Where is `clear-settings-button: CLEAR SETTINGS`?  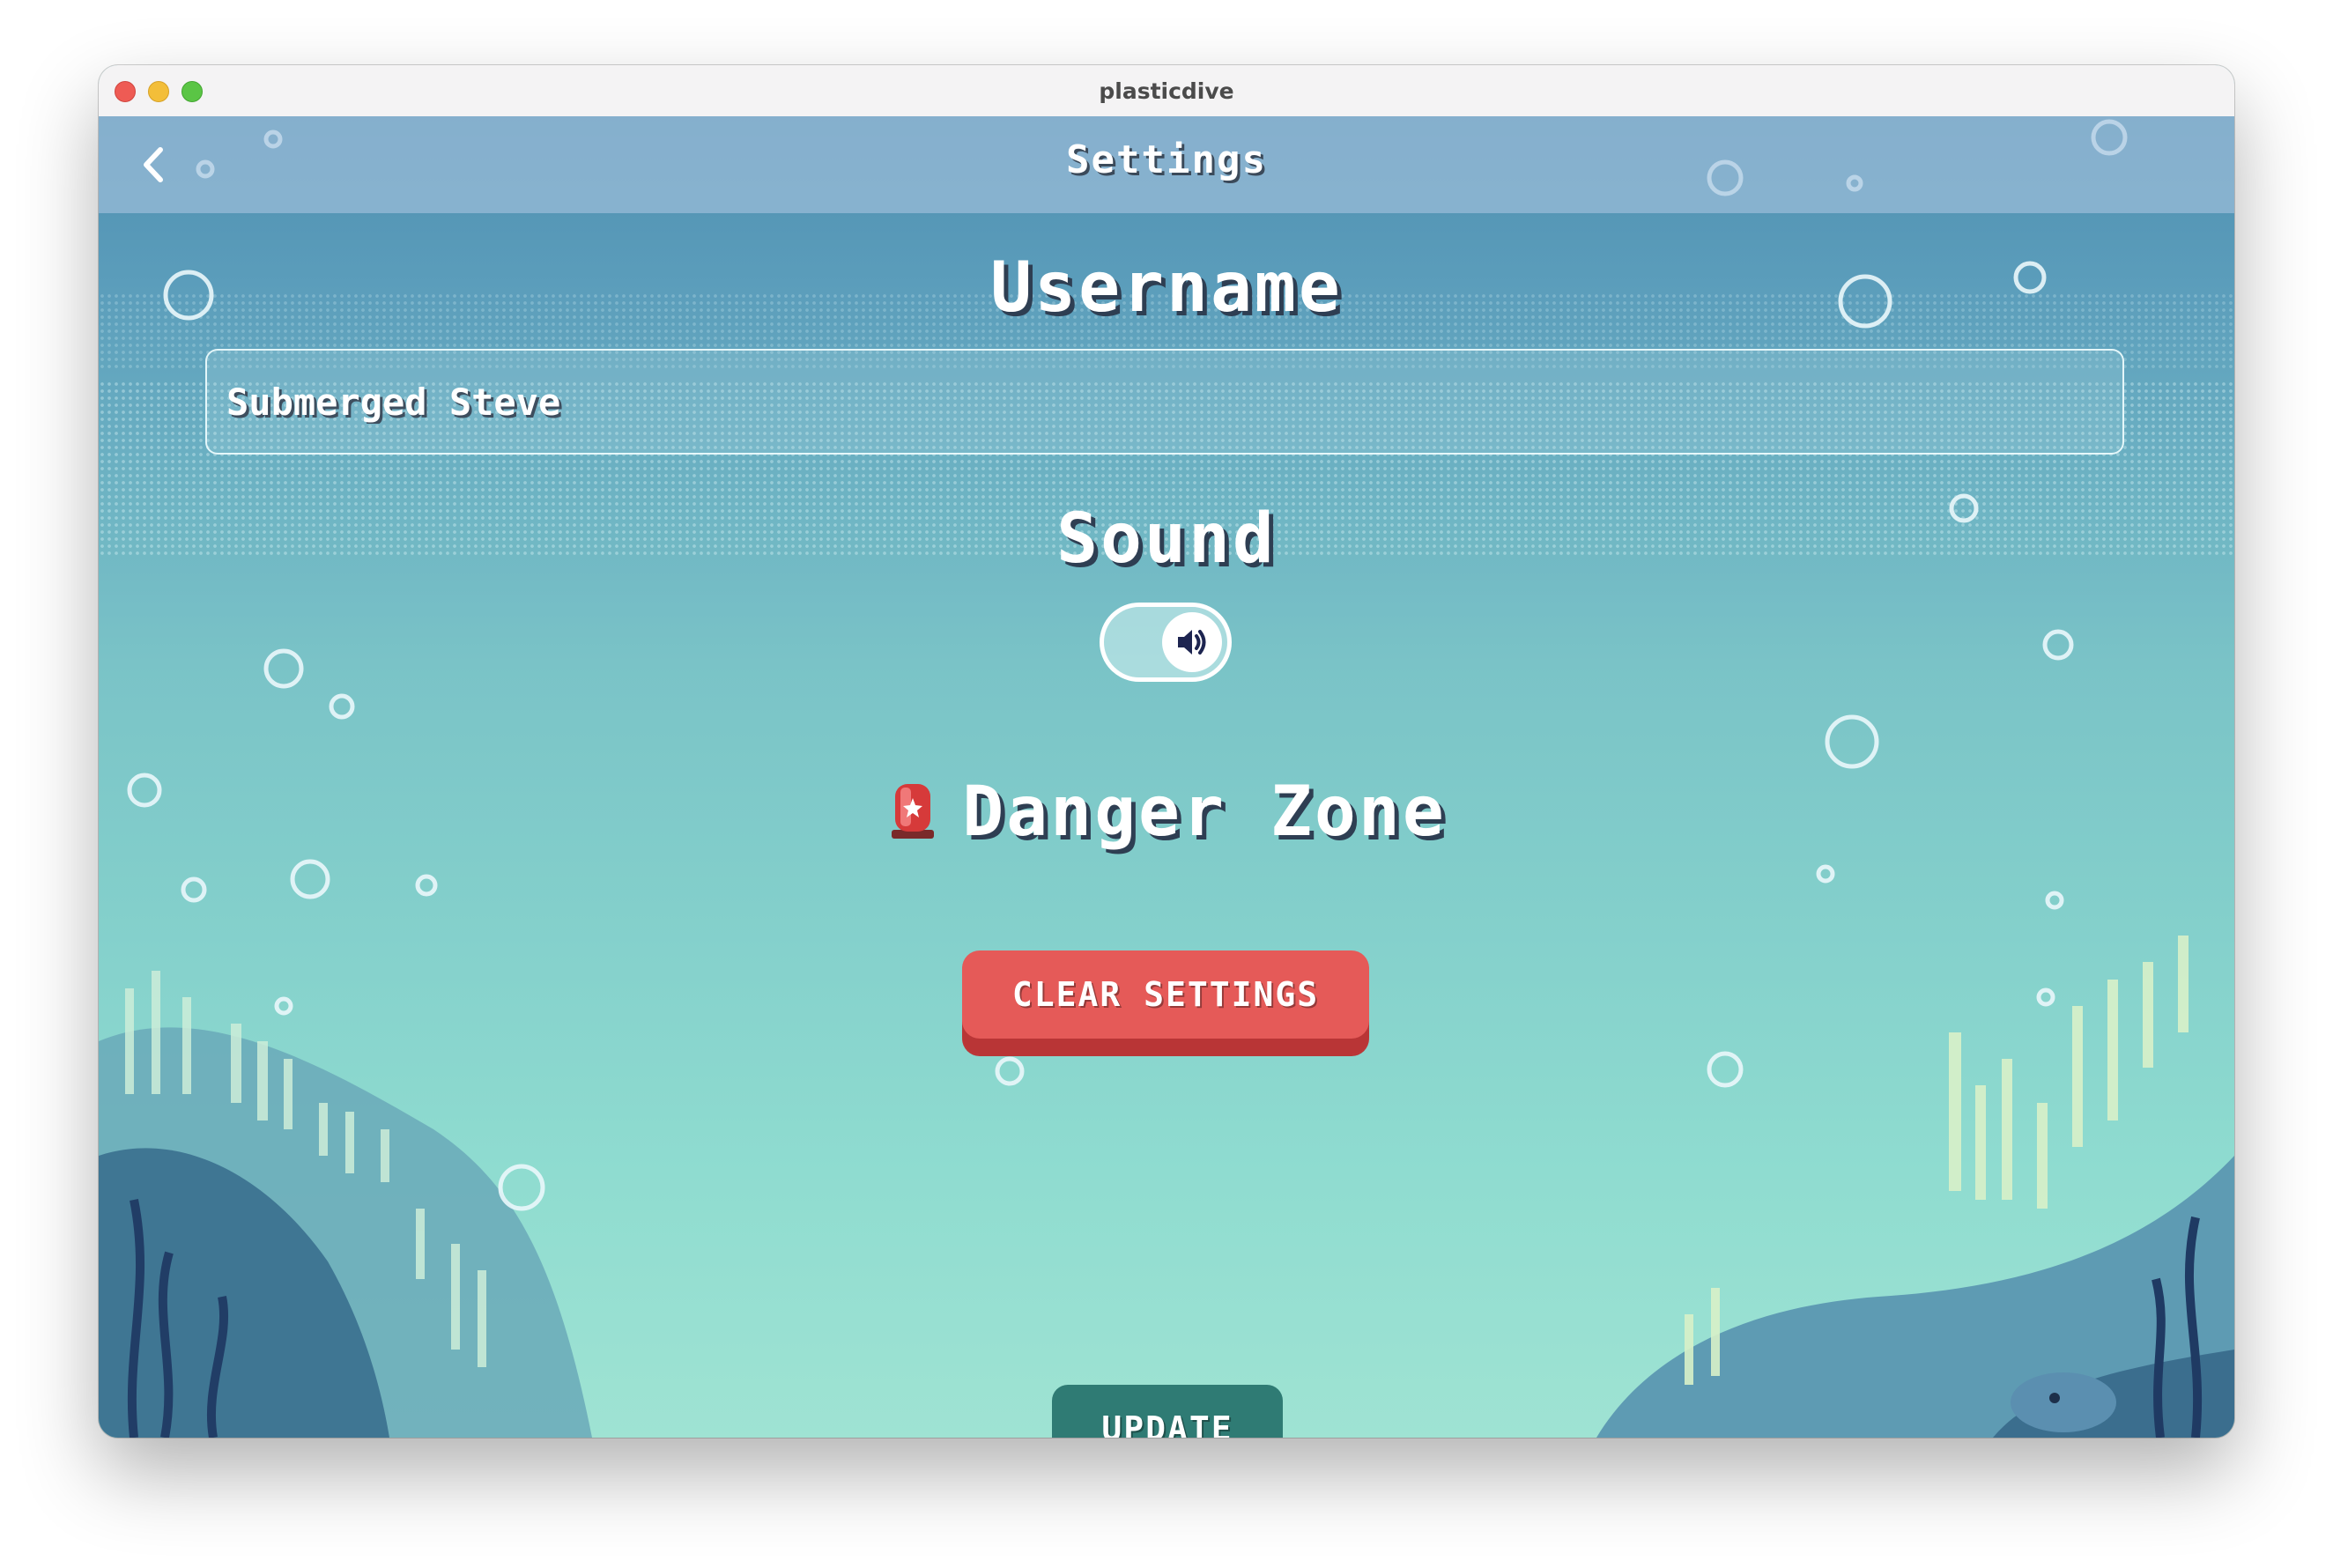 clear-settings-button: CLEAR SETTINGS is located at coordinates (1165, 1002).